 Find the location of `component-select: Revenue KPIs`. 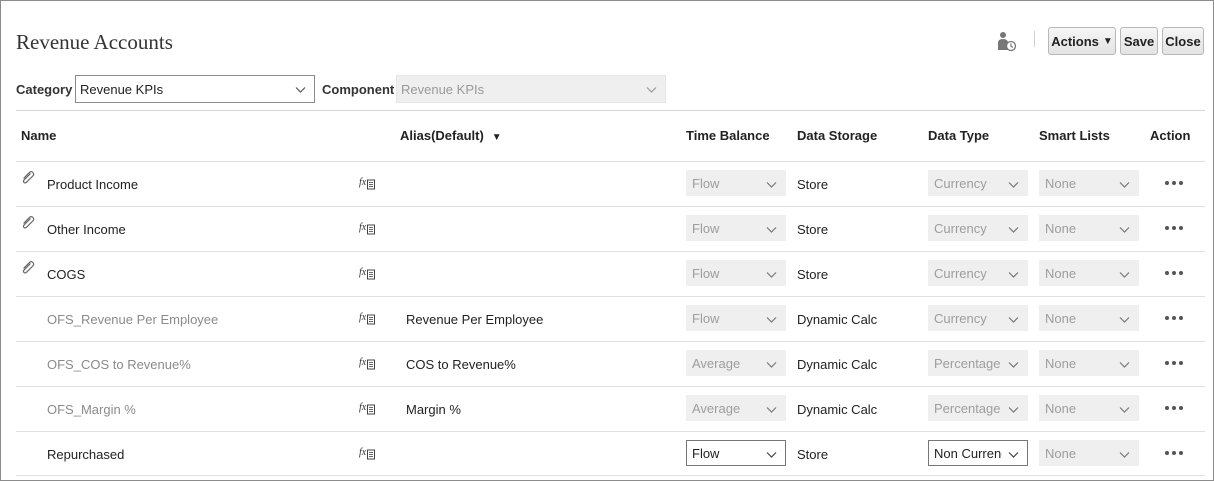

component-select: Revenue KPIs is located at coordinates (531, 89).